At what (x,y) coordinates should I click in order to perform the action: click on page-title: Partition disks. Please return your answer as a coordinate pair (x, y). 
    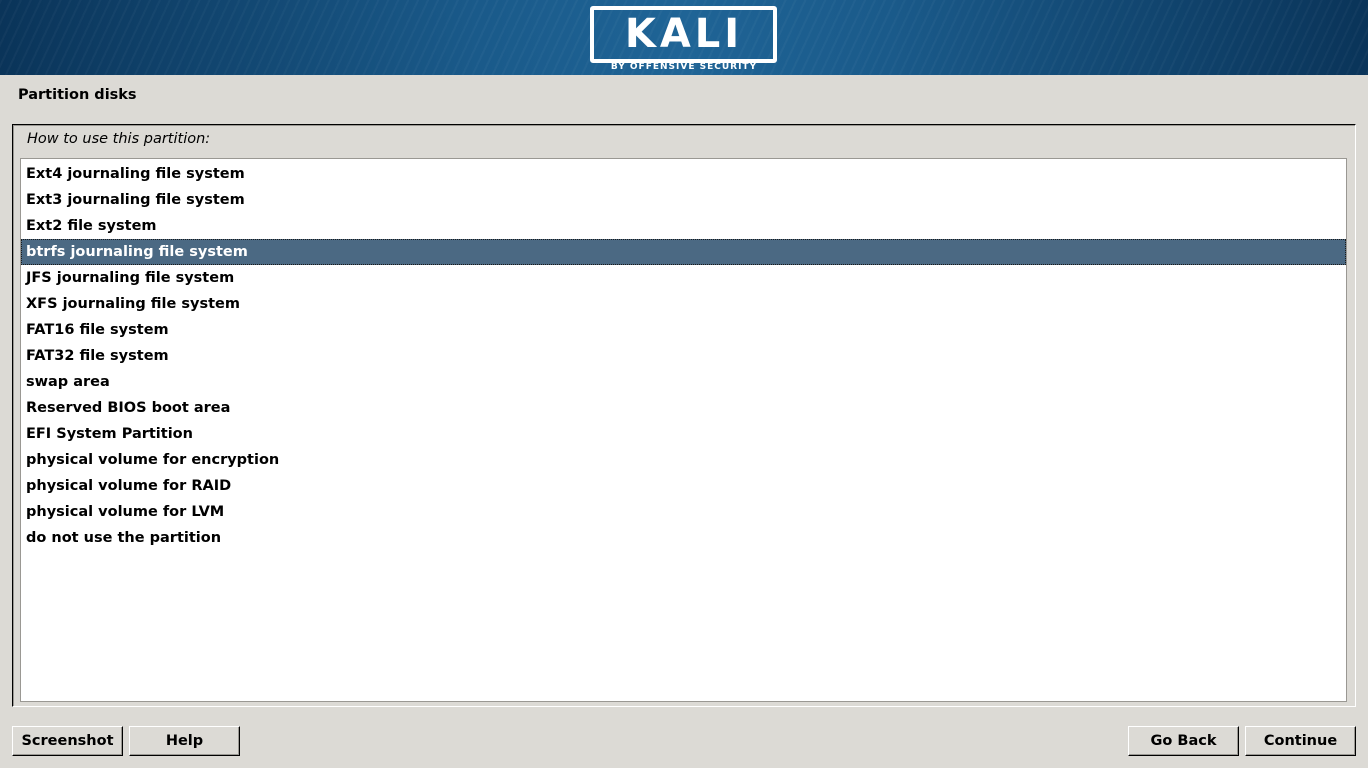
    Looking at the image, I should click on (77, 95).